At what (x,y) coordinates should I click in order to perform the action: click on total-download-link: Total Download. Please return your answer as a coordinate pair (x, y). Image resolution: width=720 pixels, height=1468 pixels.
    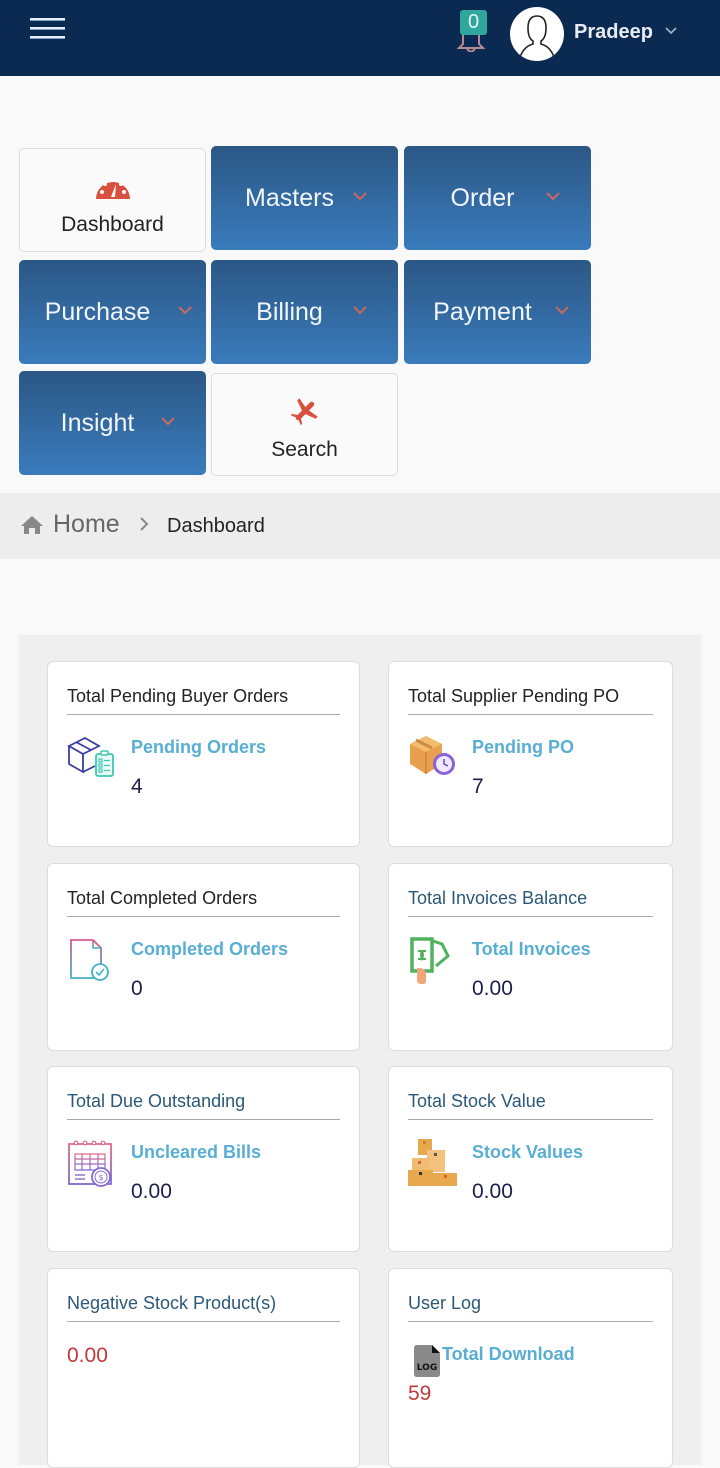
    Looking at the image, I should click on (508, 1354).